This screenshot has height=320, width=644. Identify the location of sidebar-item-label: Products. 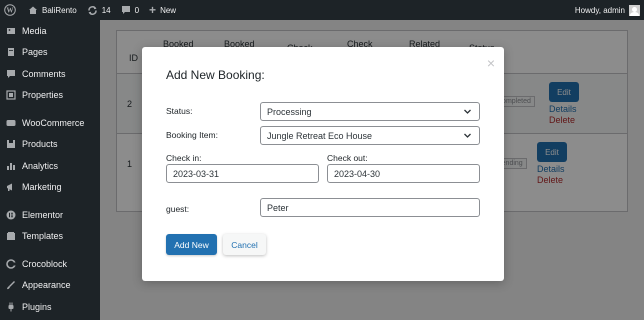
(40, 144).